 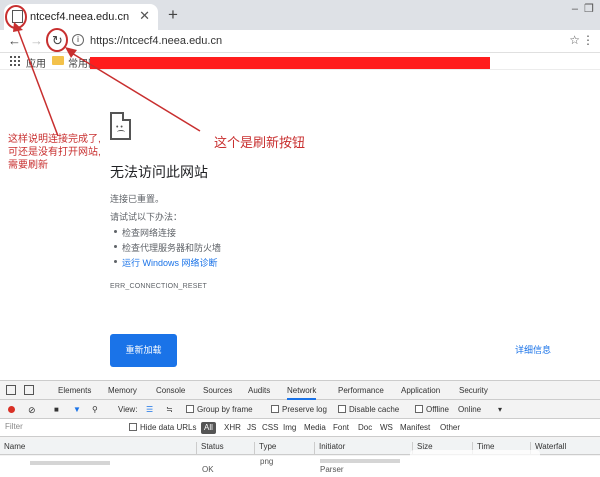 I want to click on type-media: Media, so click(x=315, y=427).